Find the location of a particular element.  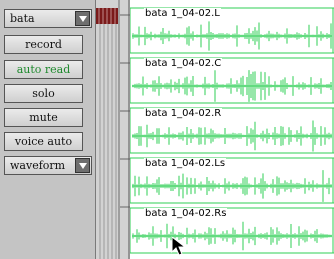

audio-region: bata 1_04-02.C is located at coordinates (232, 80).